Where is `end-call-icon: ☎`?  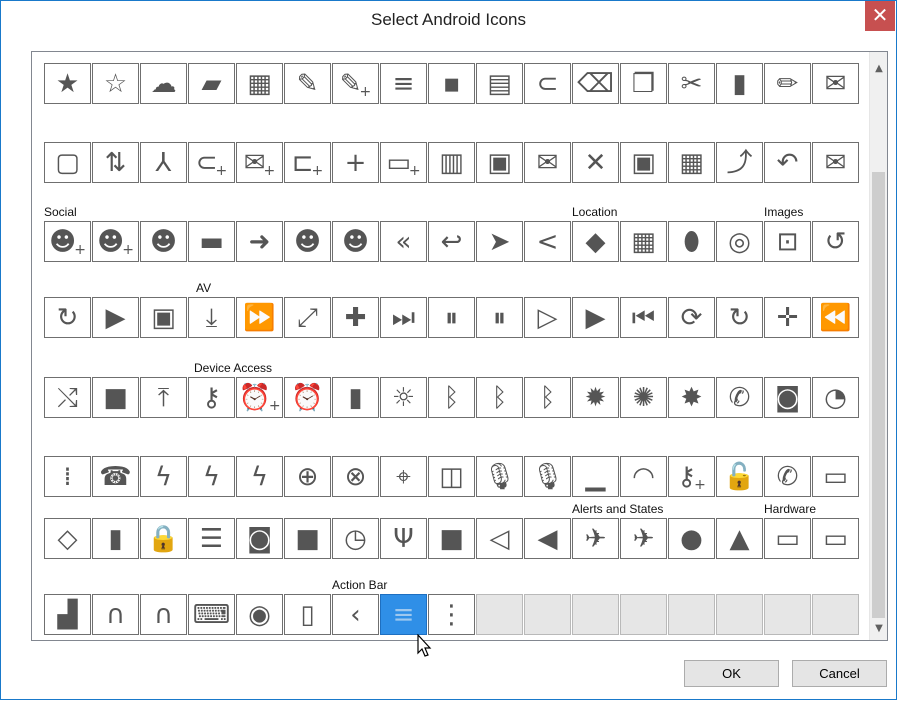
end-call-icon: ☎ is located at coordinates (115, 476).